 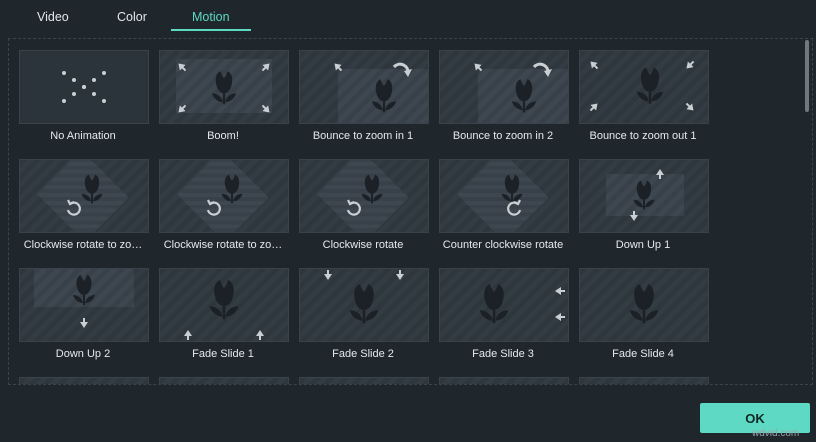 I want to click on motion-item: Fade Slide 4, so click(x=644, y=314).